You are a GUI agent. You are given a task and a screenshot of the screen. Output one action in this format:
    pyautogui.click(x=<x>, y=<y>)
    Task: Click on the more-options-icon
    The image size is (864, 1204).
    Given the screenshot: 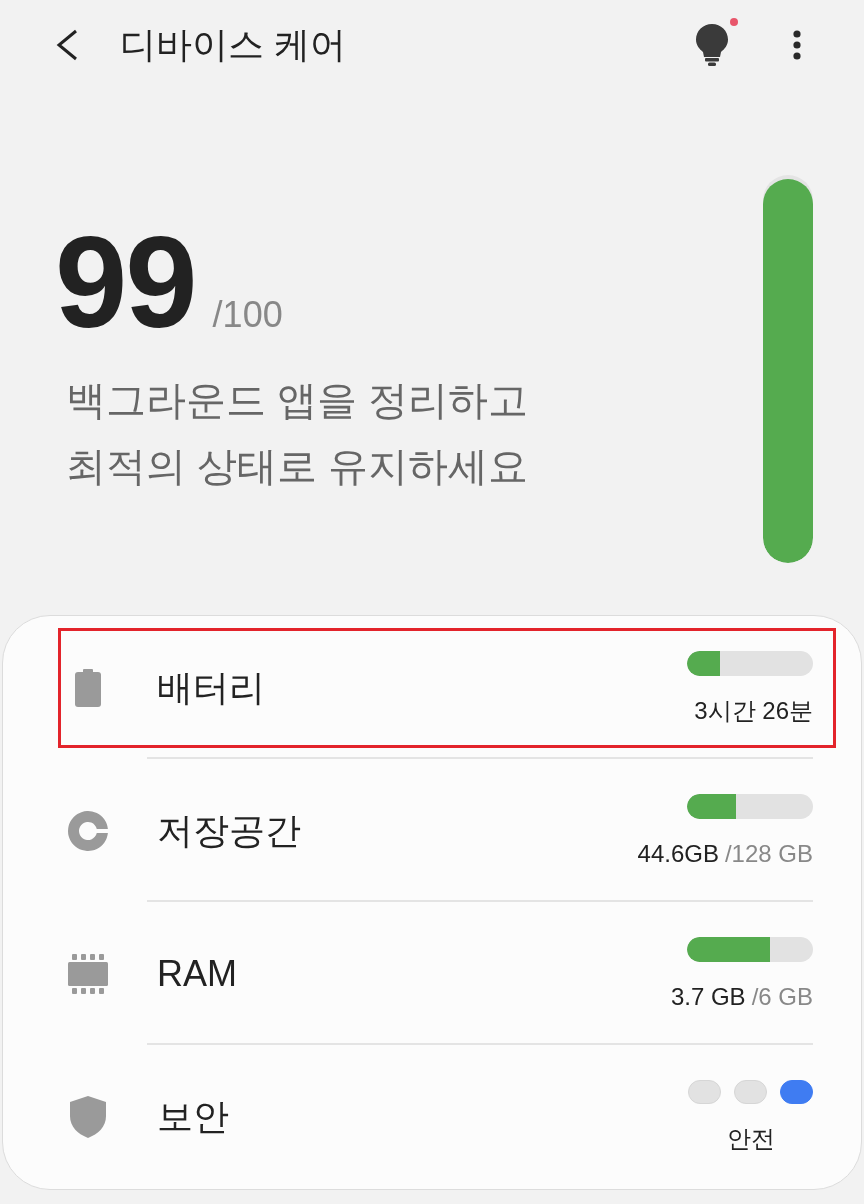 What is the action you would take?
    pyautogui.click(x=797, y=45)
    